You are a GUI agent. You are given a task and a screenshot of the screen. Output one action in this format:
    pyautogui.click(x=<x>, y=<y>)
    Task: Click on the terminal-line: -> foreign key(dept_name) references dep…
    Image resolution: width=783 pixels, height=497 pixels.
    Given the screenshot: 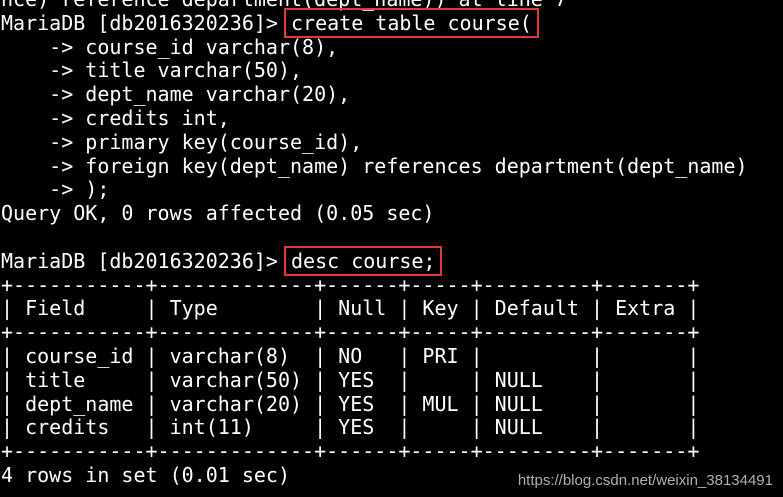 What is the action you would take?
    pyautogui.click(x=391, y=166)
    